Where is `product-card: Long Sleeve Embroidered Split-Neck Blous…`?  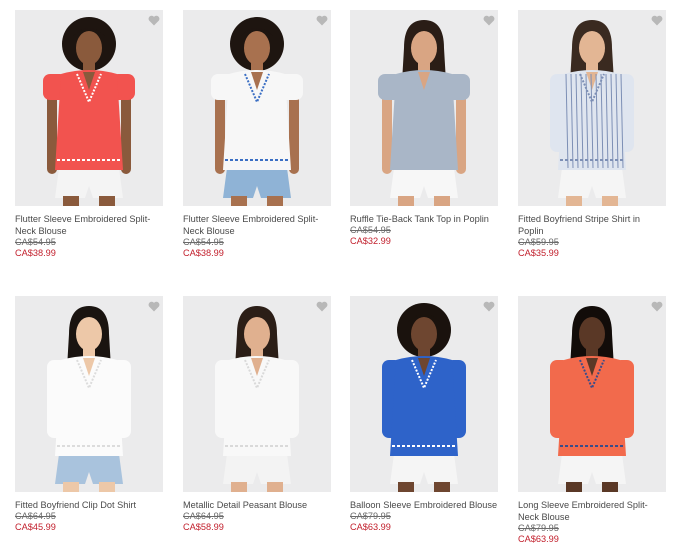 product-card: Long Sleeve Embroidered Split-Neck Blous… is located at coordinates (592, 420).